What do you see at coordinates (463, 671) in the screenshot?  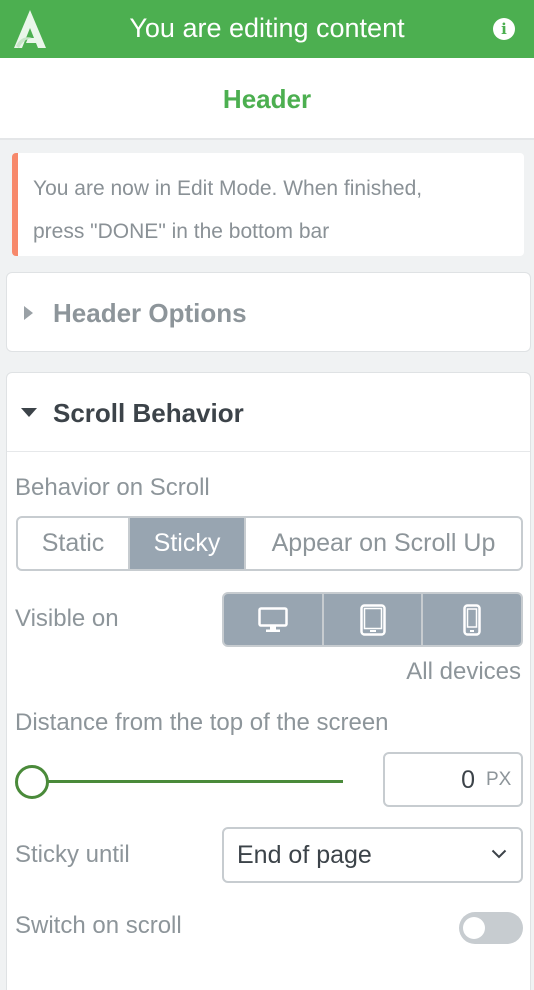 I see `devices-caption: All devices` at bounding box center [463, 671].